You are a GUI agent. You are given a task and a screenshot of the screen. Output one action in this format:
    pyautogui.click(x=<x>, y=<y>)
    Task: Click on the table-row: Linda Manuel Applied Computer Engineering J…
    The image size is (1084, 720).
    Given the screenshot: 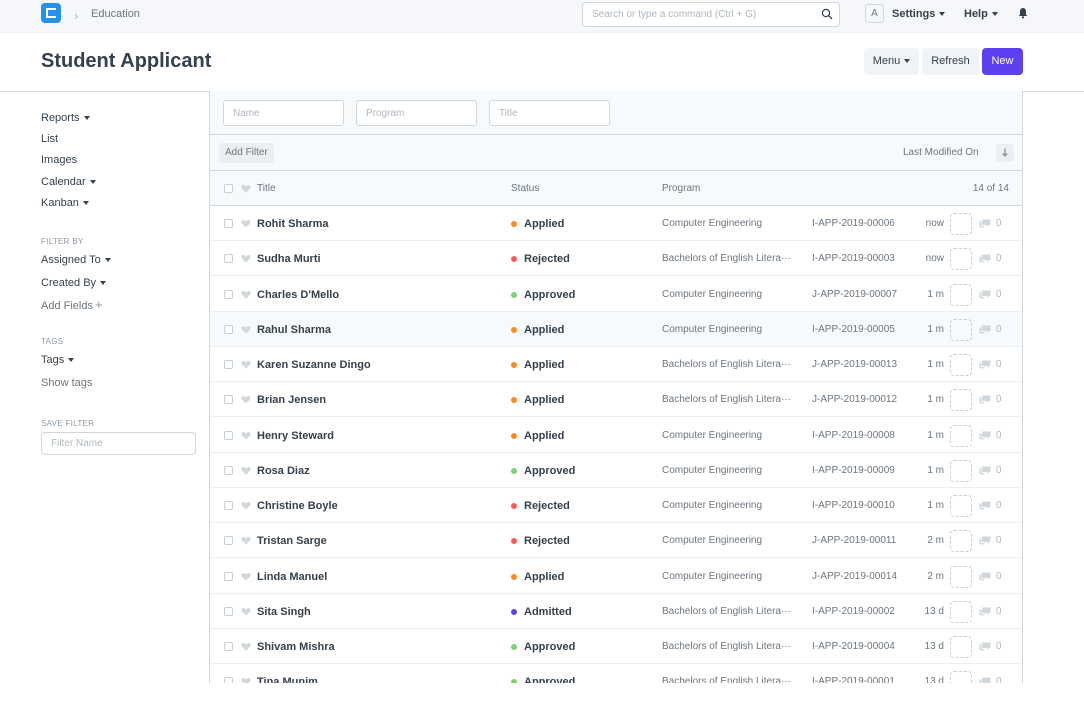 What is the action you would take?
    pyautogui.click(x=616, y=576)
    